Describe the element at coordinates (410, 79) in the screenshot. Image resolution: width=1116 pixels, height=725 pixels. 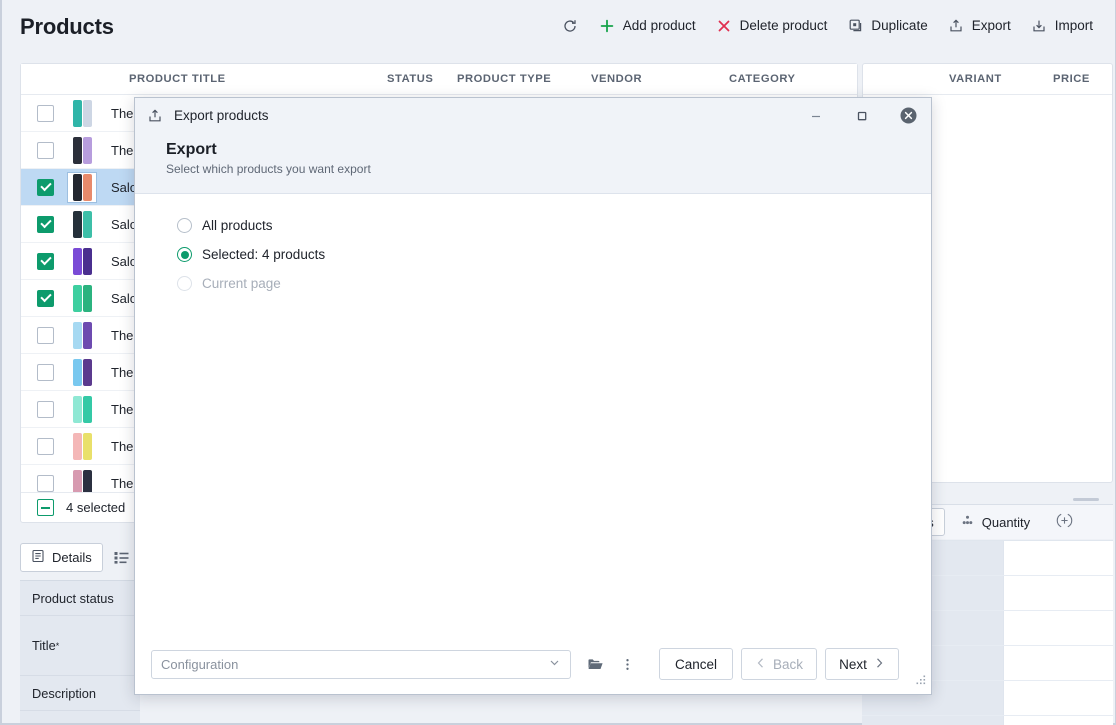
I see `grid-column-header-status: STATUS` at that location.